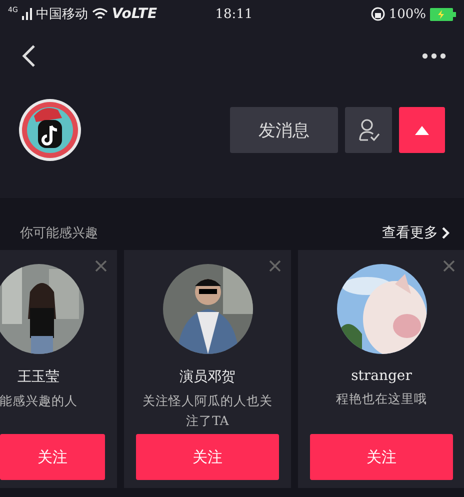 The width and height of the screenshot is (464, 497). I want to click on clock: 18:11, so click(234, 14).